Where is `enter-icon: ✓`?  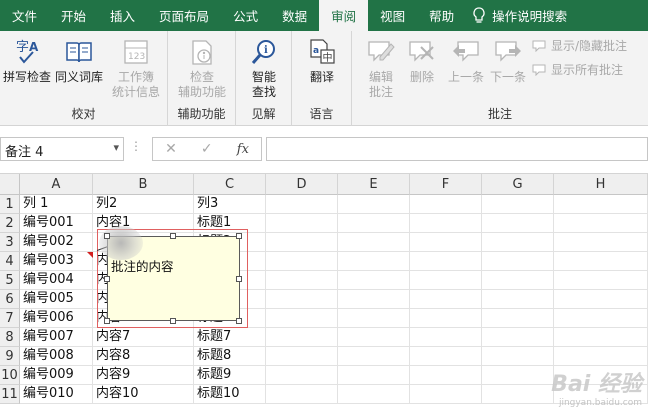 enter-icon: ✓ is located at coordinates (207, 149).